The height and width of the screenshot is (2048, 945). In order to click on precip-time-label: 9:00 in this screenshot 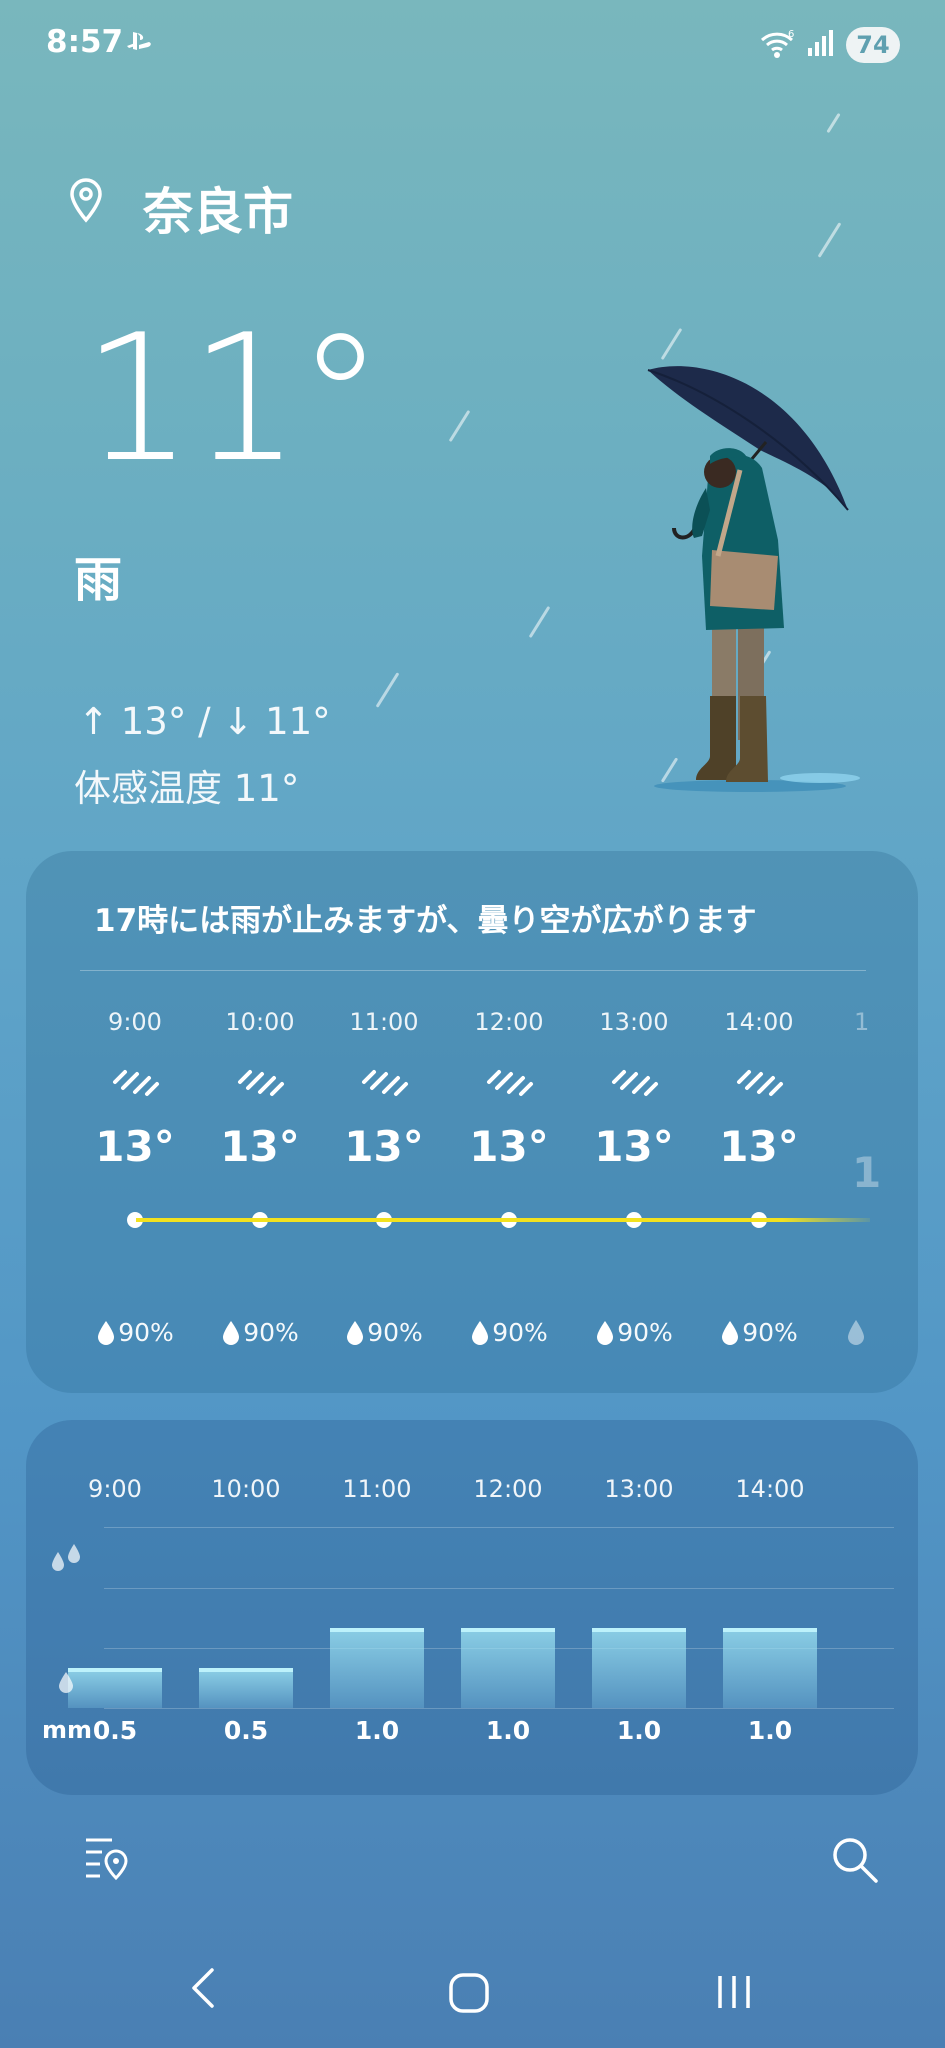, I will do `click(115, 1489)`.